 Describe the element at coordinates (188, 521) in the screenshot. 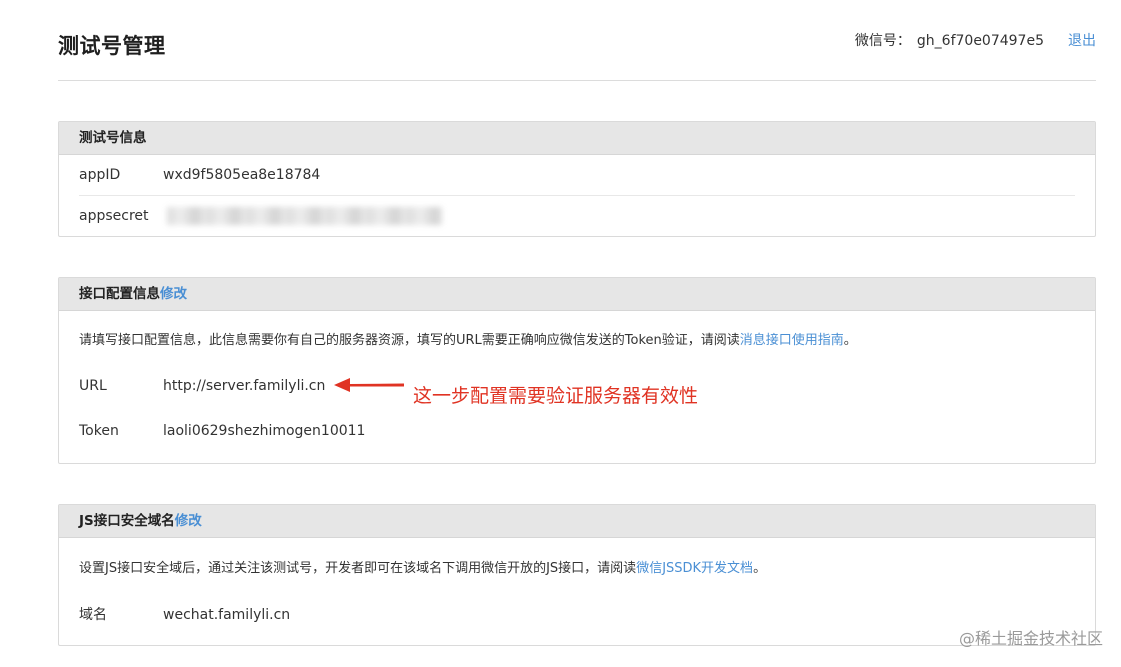

I see `js-domain-edit-link: 修改` at that location.